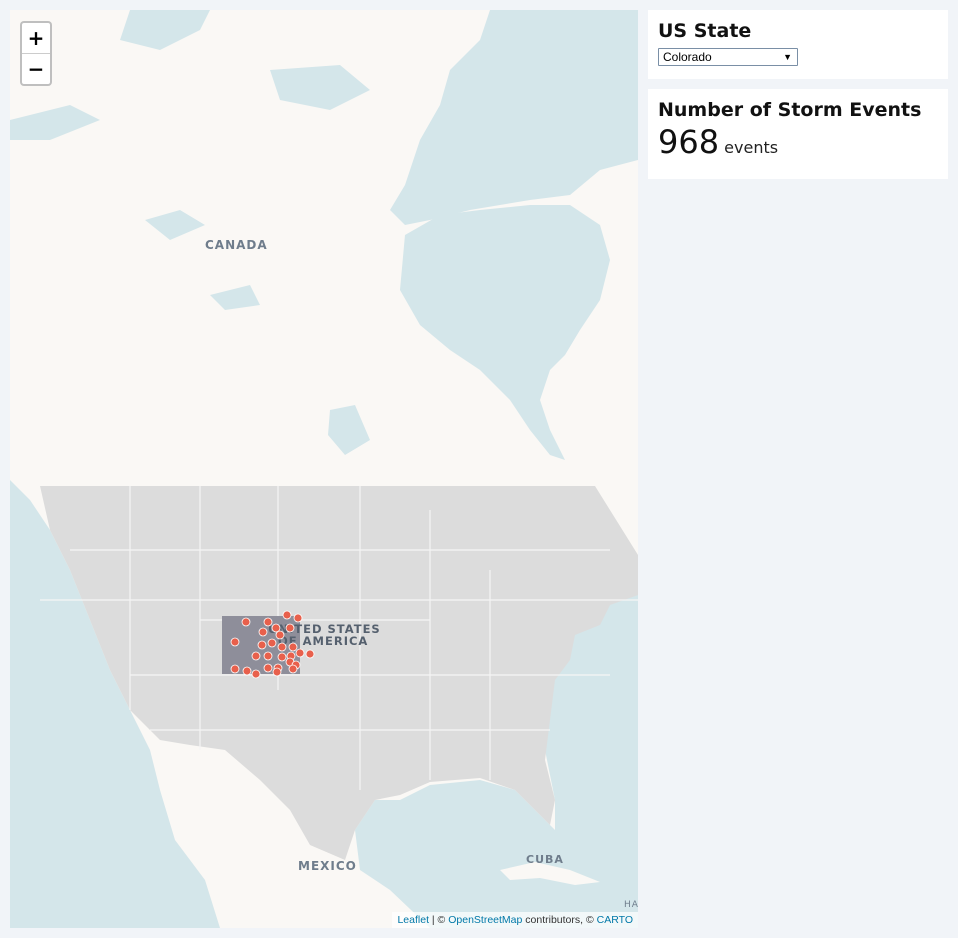 The height and width of the screenshot is (938, 958). I want to click on state-panel: US State Colorado ▼, so click(798, 44).